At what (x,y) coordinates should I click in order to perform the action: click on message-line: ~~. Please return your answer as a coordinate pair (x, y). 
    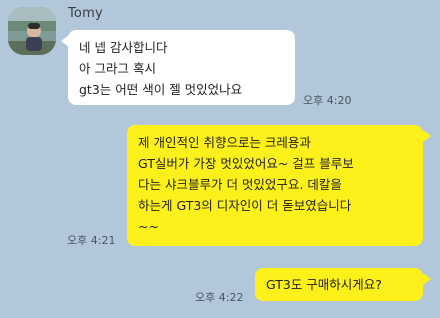
    Looking at the image, I should click on (148, 226).